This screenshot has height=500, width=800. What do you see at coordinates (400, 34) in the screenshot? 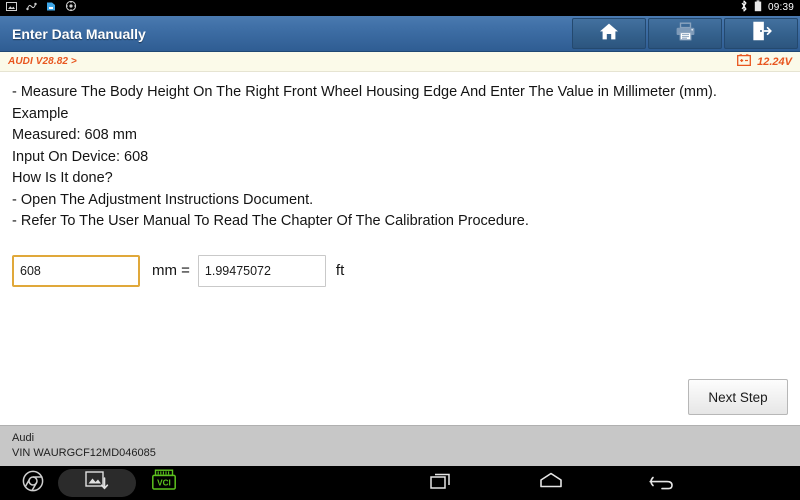
I see `app-title-bar: Enter Data Manually` at bounding box center [400, 34].